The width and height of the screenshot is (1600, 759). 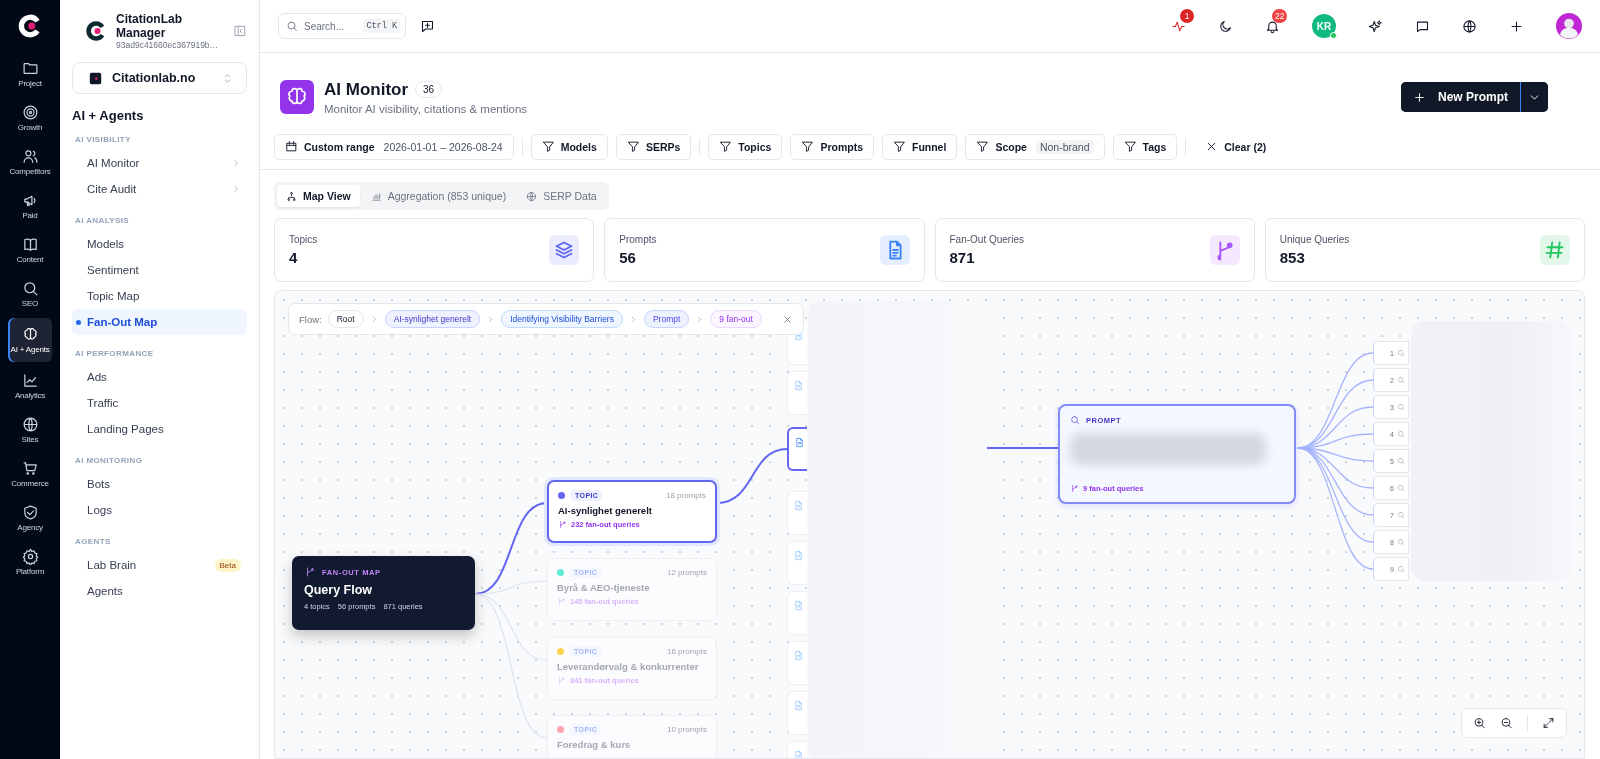 I want to click on rail-nav-item: Analytics, so click(x=30, y=386).